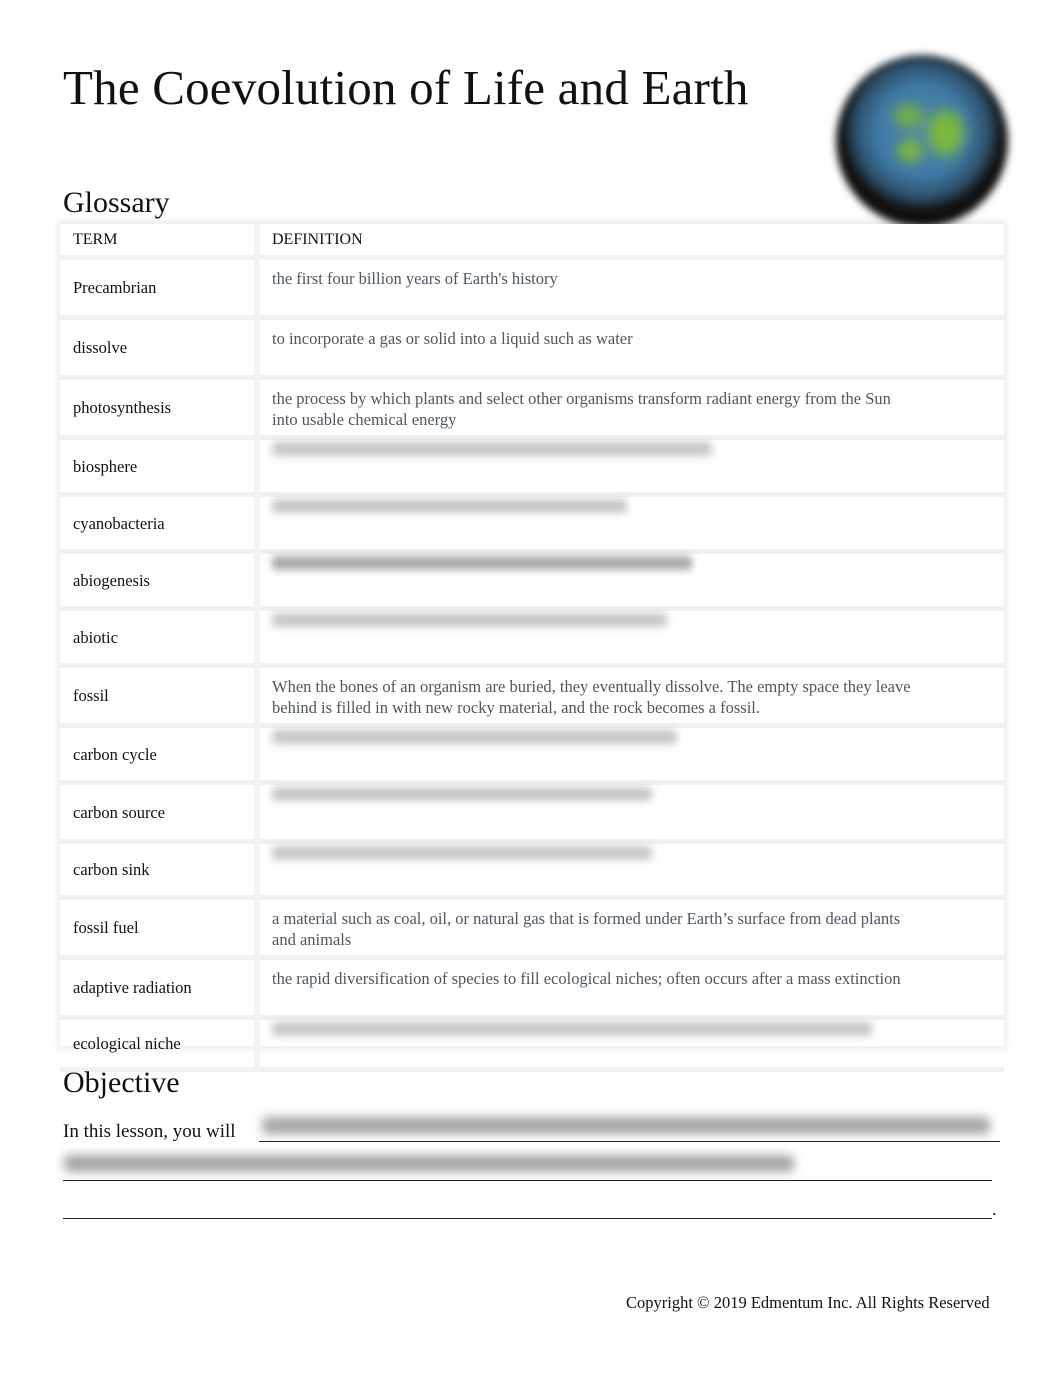  Describe the element at coordinates (116, 202) in the screenshot. I see `glossary-heading: Glossary` at that location.